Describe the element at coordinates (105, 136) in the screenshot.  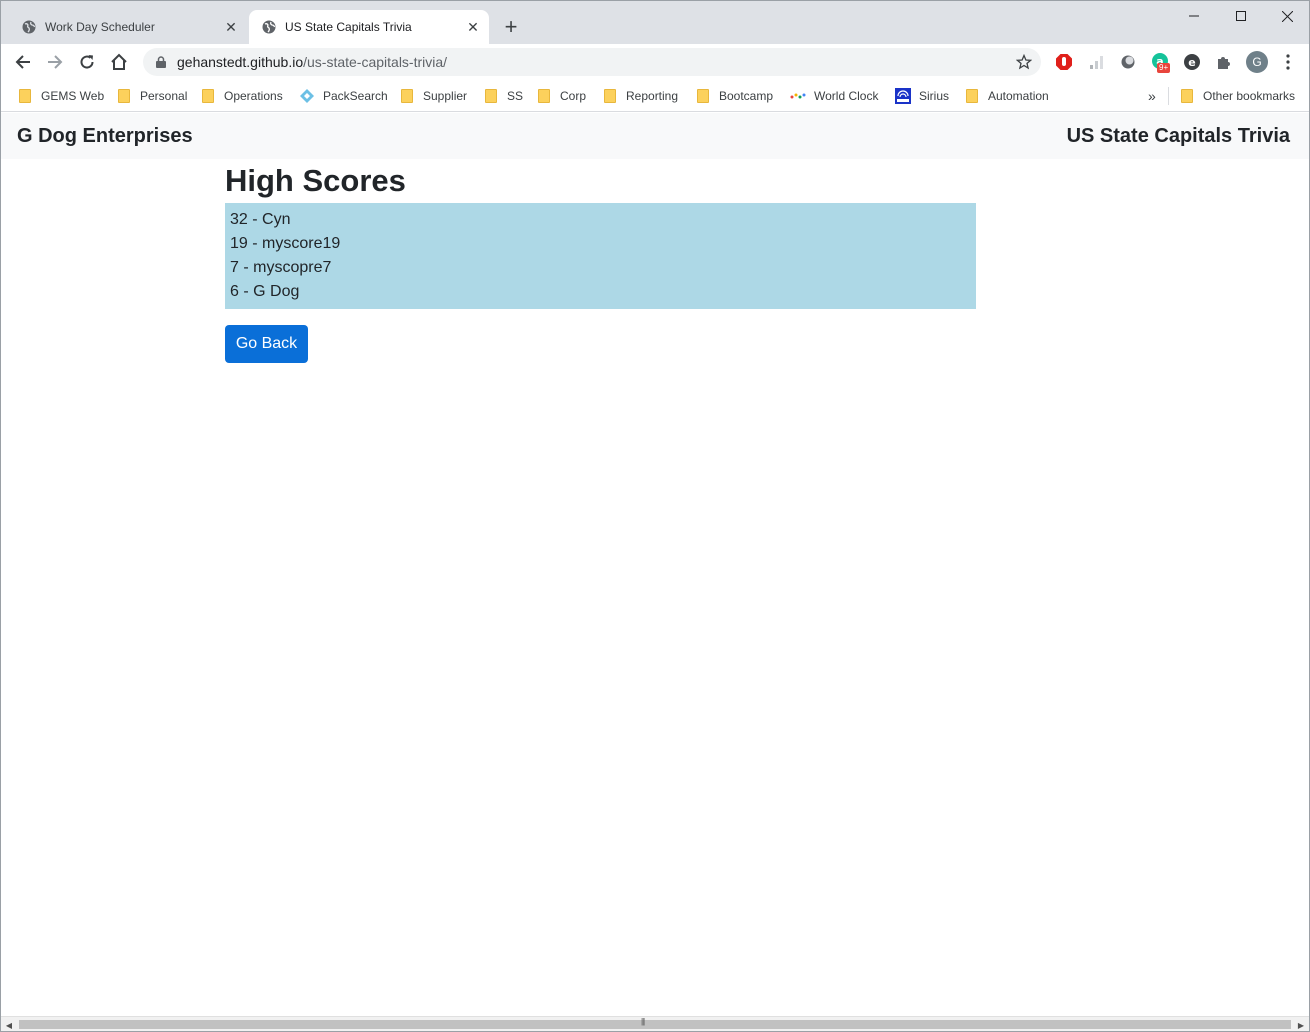
I see `brand-title: G Dog Enterprises` at that location.